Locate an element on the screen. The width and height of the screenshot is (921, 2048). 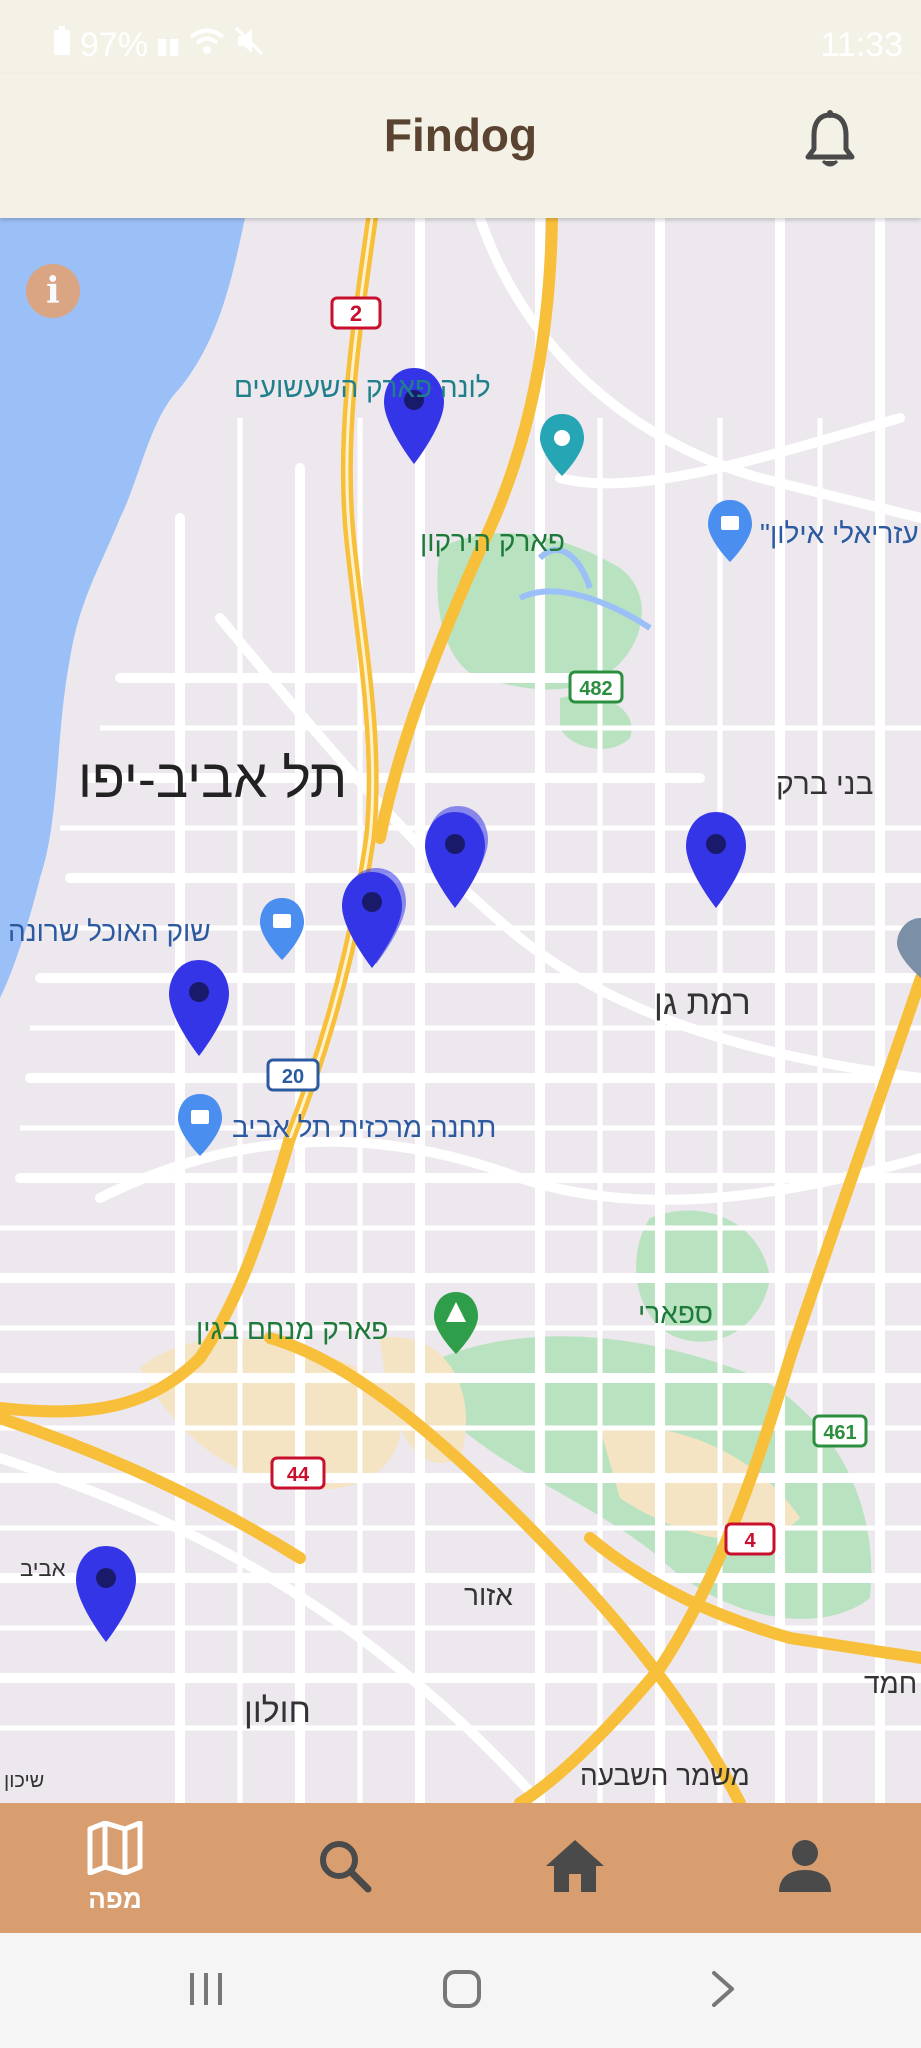
status-bar: 97% ▮▮ 11:33 is located at coordinates (460, 37).